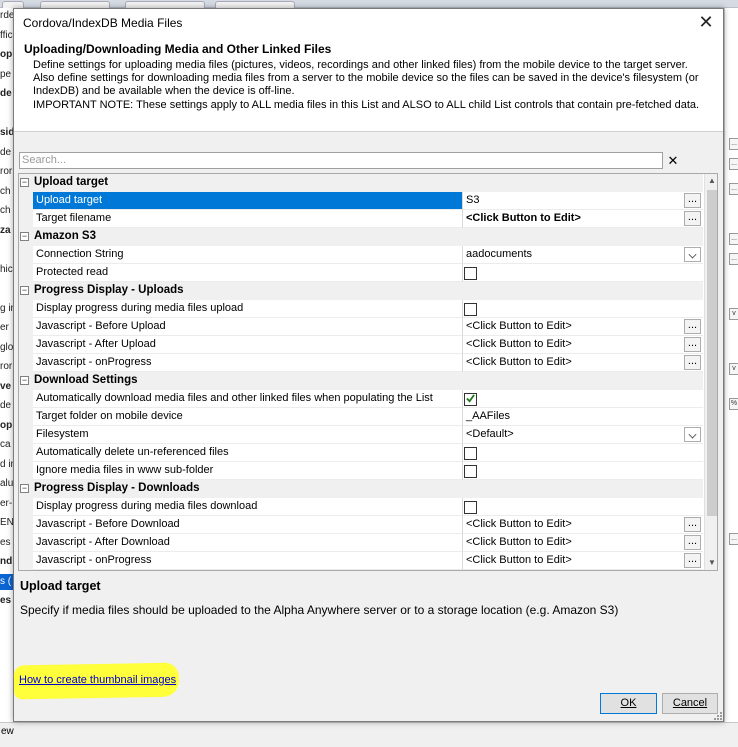 The width and height of the screenshot is (738, 747). What do you see at coordinates (582, 417) in the screenshot?
I see `property-value: _AAFiles` at bounding box center [582, 417].